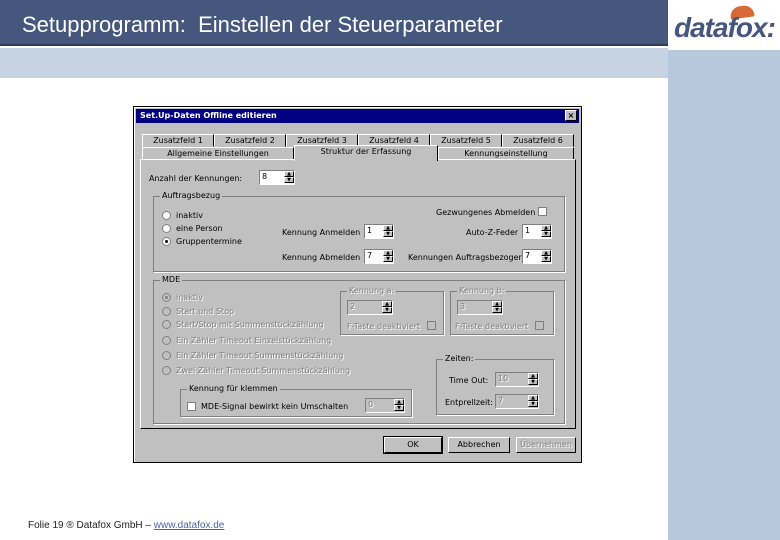 This screenshot has height=540, width=780. Describe the element at coordinates (334, 63) in the screenshot. I see `header-band` at that location.